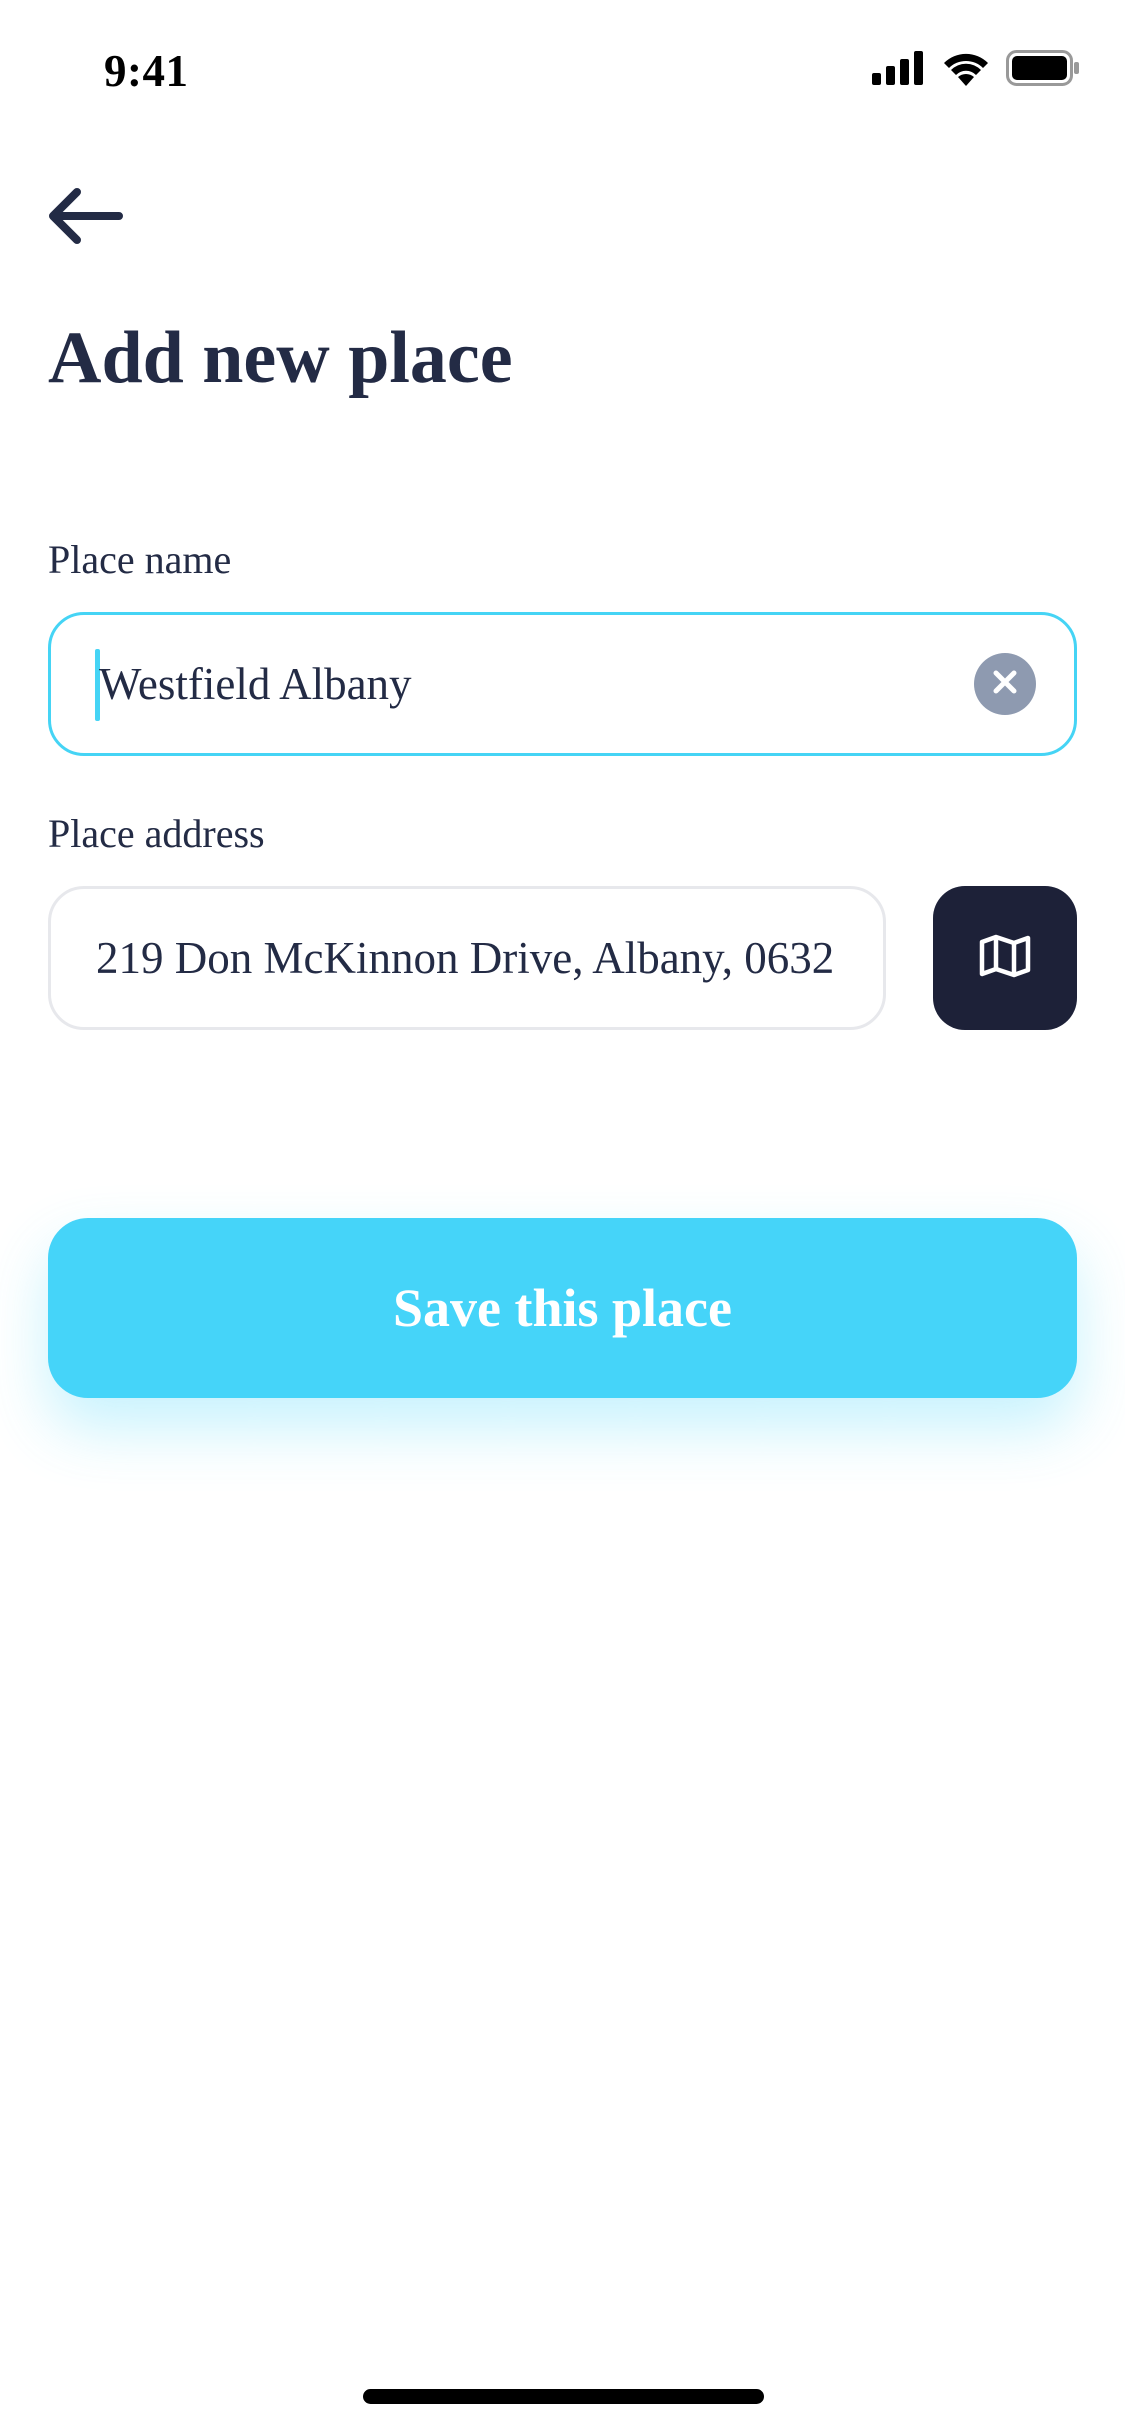 The height and width of the screenshot is (2436, 1125). Describe the element at coordinates (563, 2396) in the screenshot. I see `home-indicator` at that location.